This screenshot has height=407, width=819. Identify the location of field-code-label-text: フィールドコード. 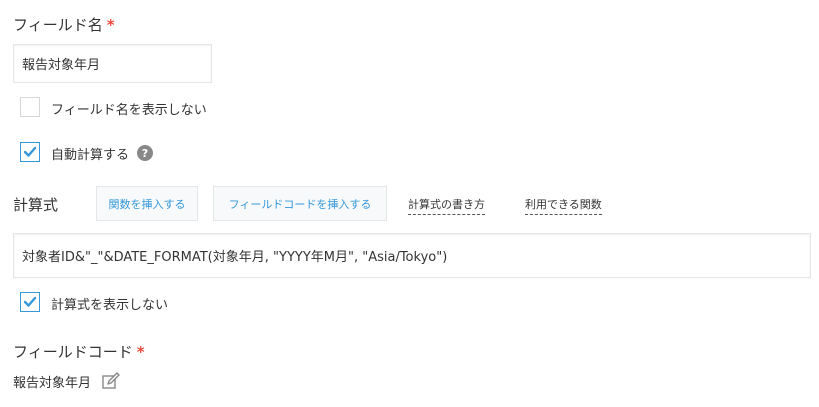
(73, 352).